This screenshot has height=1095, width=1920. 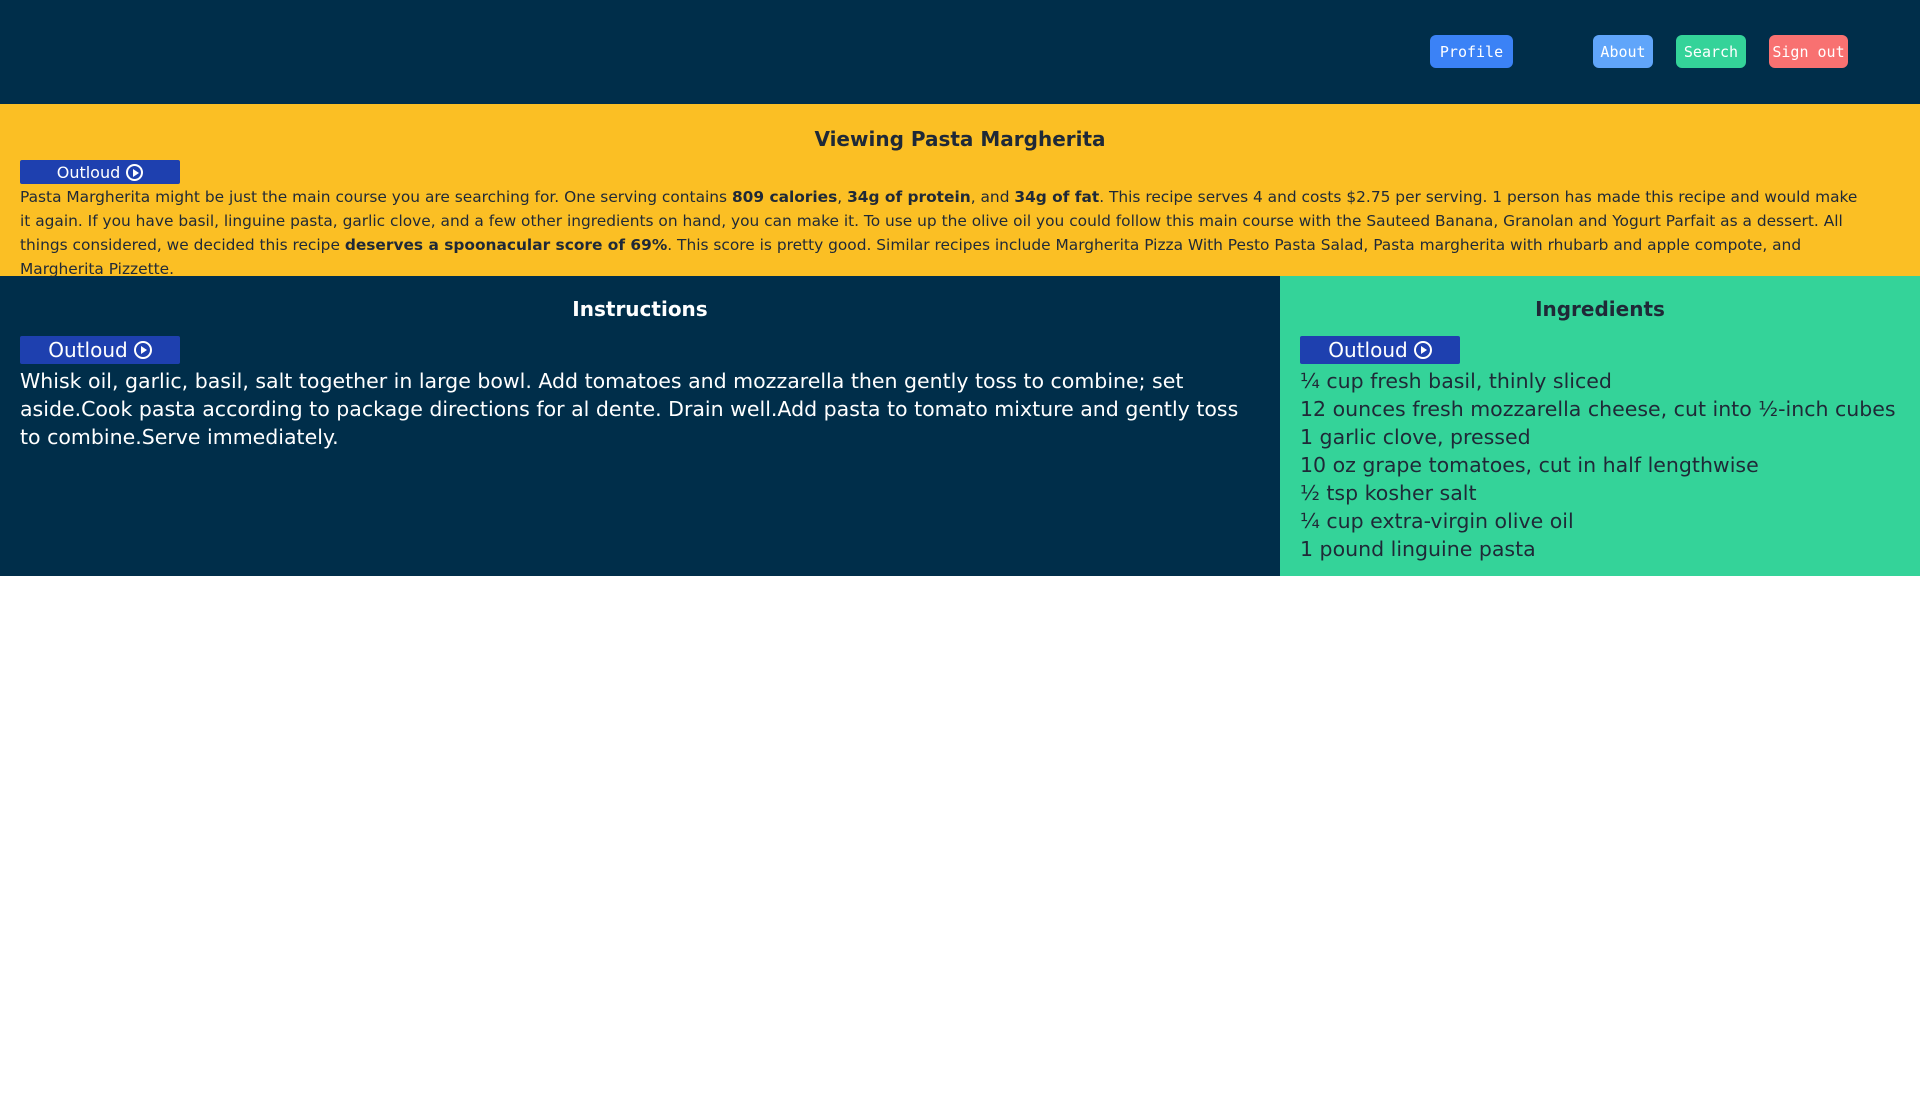 I want to click on summary-highlight: deserves a spoonacular score of 69%, so click(x=506, y=245).